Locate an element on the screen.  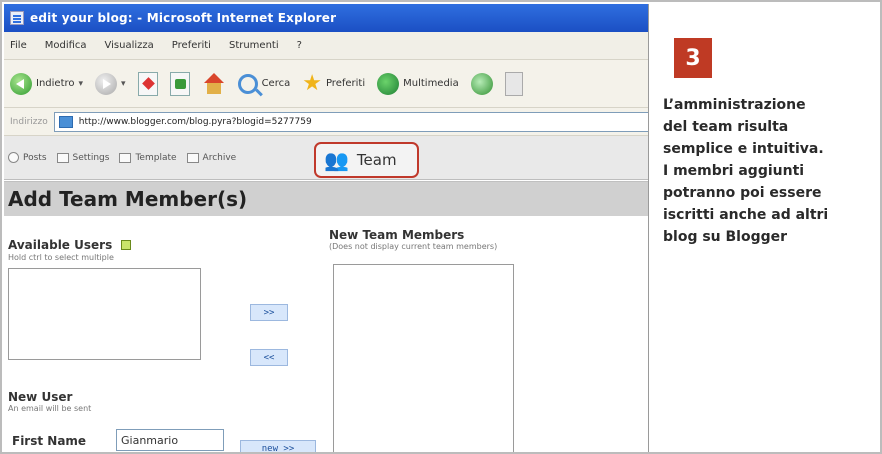
available-users-hint: Hold ctrl to select multiple is located at coordinates (61, 257).